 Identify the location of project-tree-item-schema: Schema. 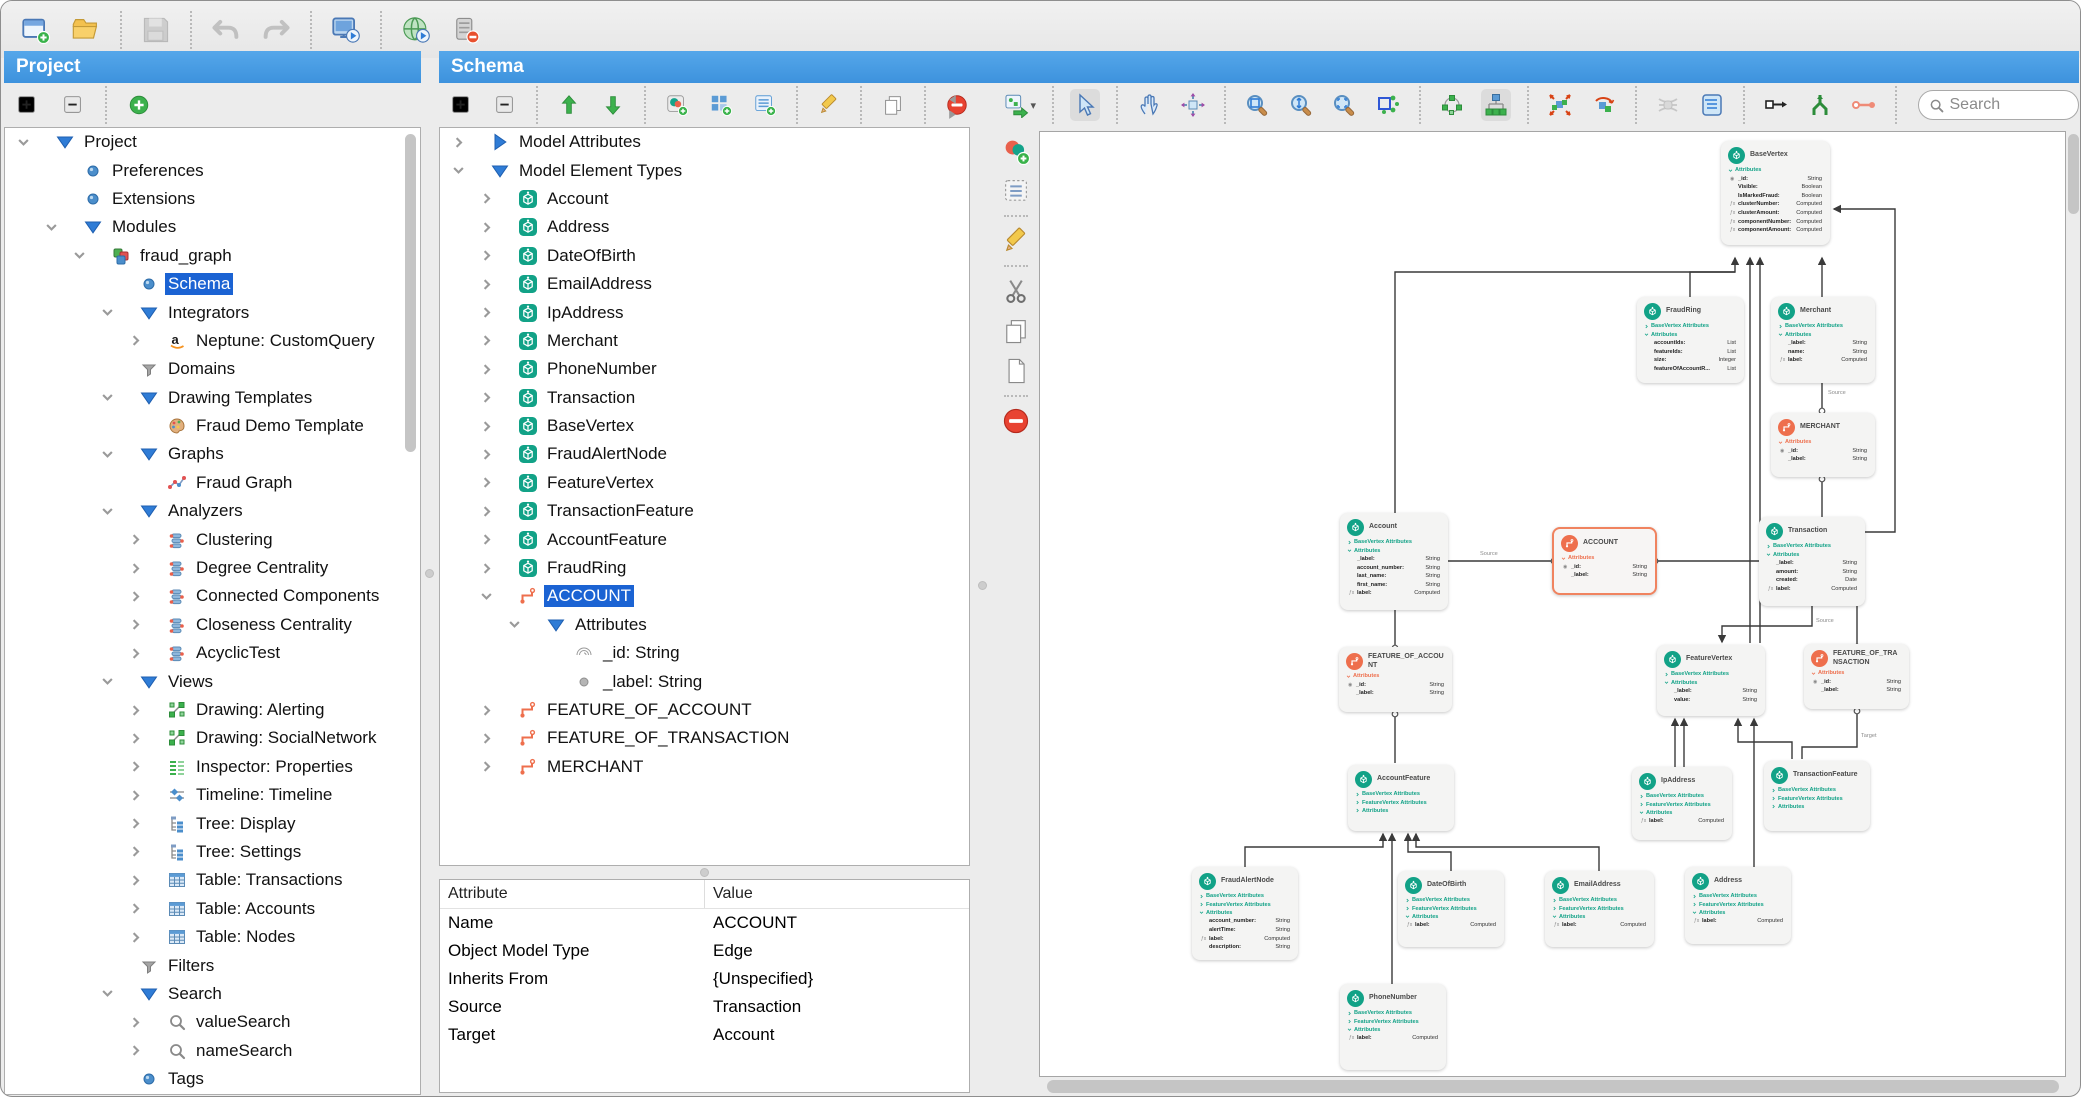
(212, 284).